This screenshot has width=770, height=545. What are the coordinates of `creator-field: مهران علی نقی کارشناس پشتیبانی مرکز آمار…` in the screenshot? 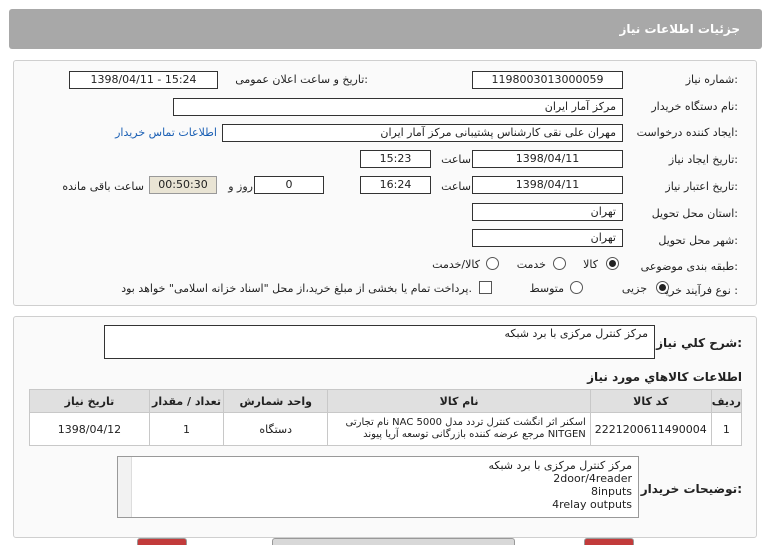 It's located at (422, 133).